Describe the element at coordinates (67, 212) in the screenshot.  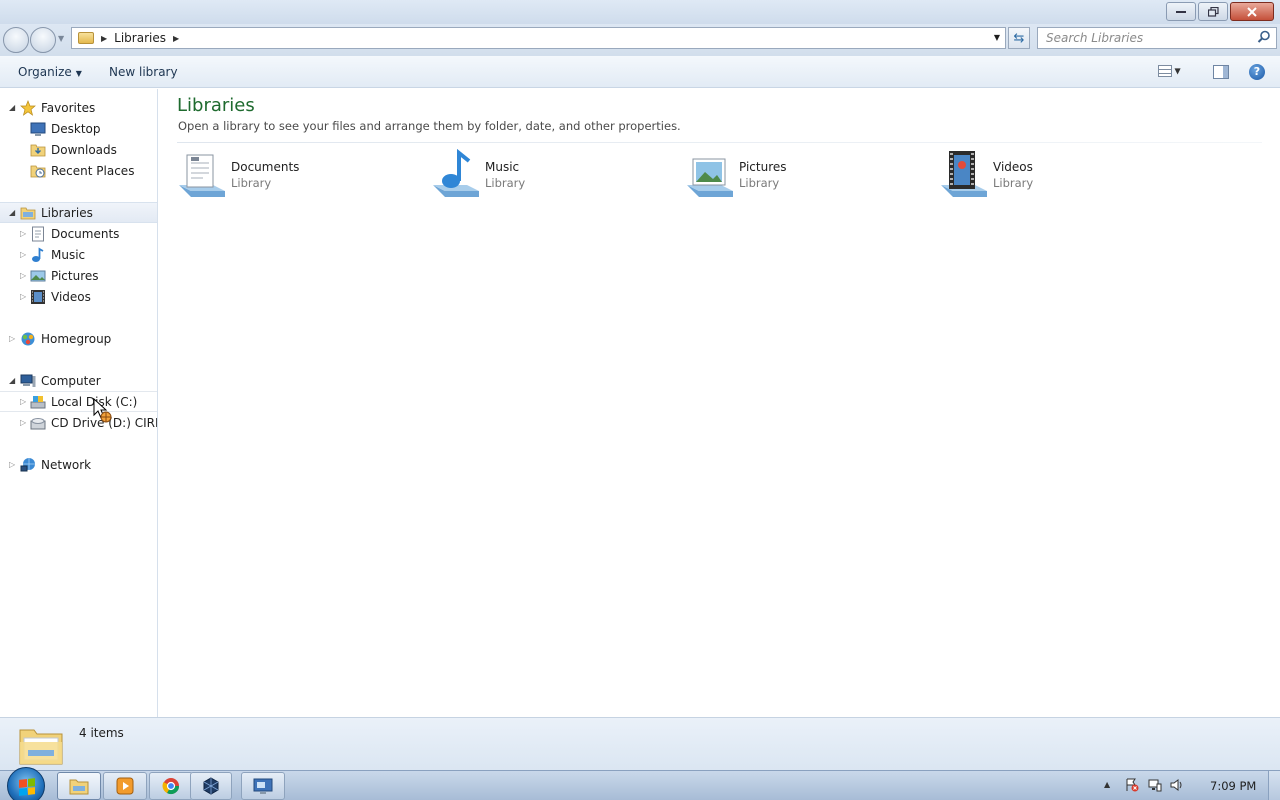
I see `sidebar-item-label: Libraries` at that location.